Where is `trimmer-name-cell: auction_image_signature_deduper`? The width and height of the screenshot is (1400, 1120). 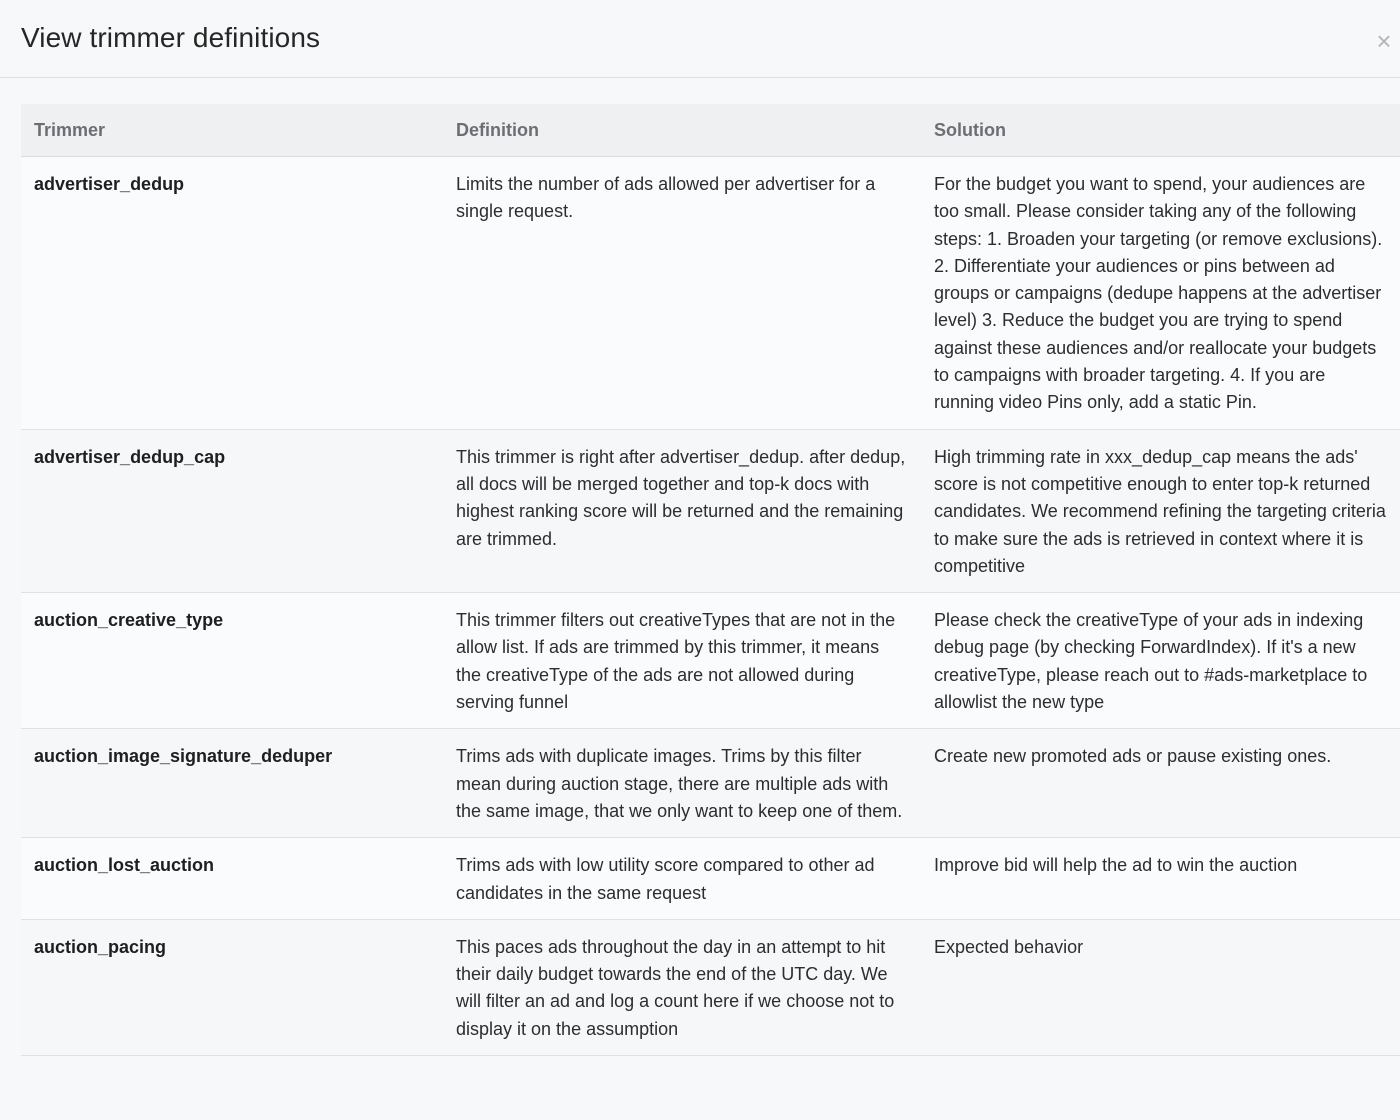
trimmer-name-cell: auction_image_signature_deduper is located at coordinates (232, 783).